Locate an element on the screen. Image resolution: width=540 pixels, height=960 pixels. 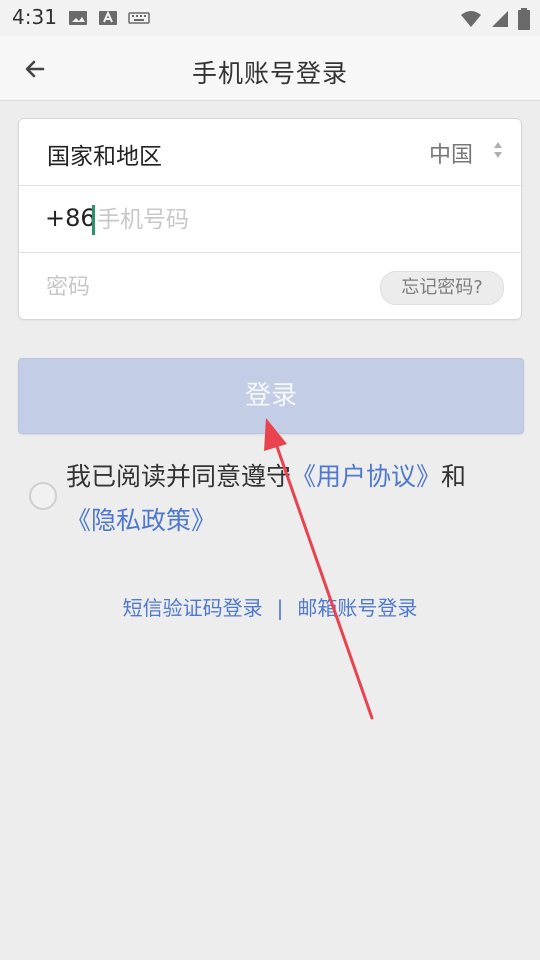
status-left-icons is located at coordinates (109, 18).